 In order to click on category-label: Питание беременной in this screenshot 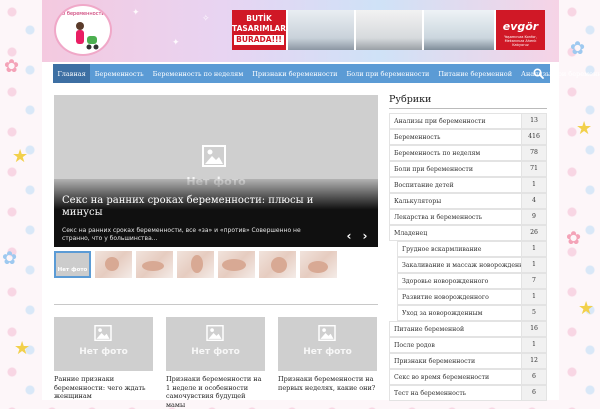, I will do `click(429, 329)`.